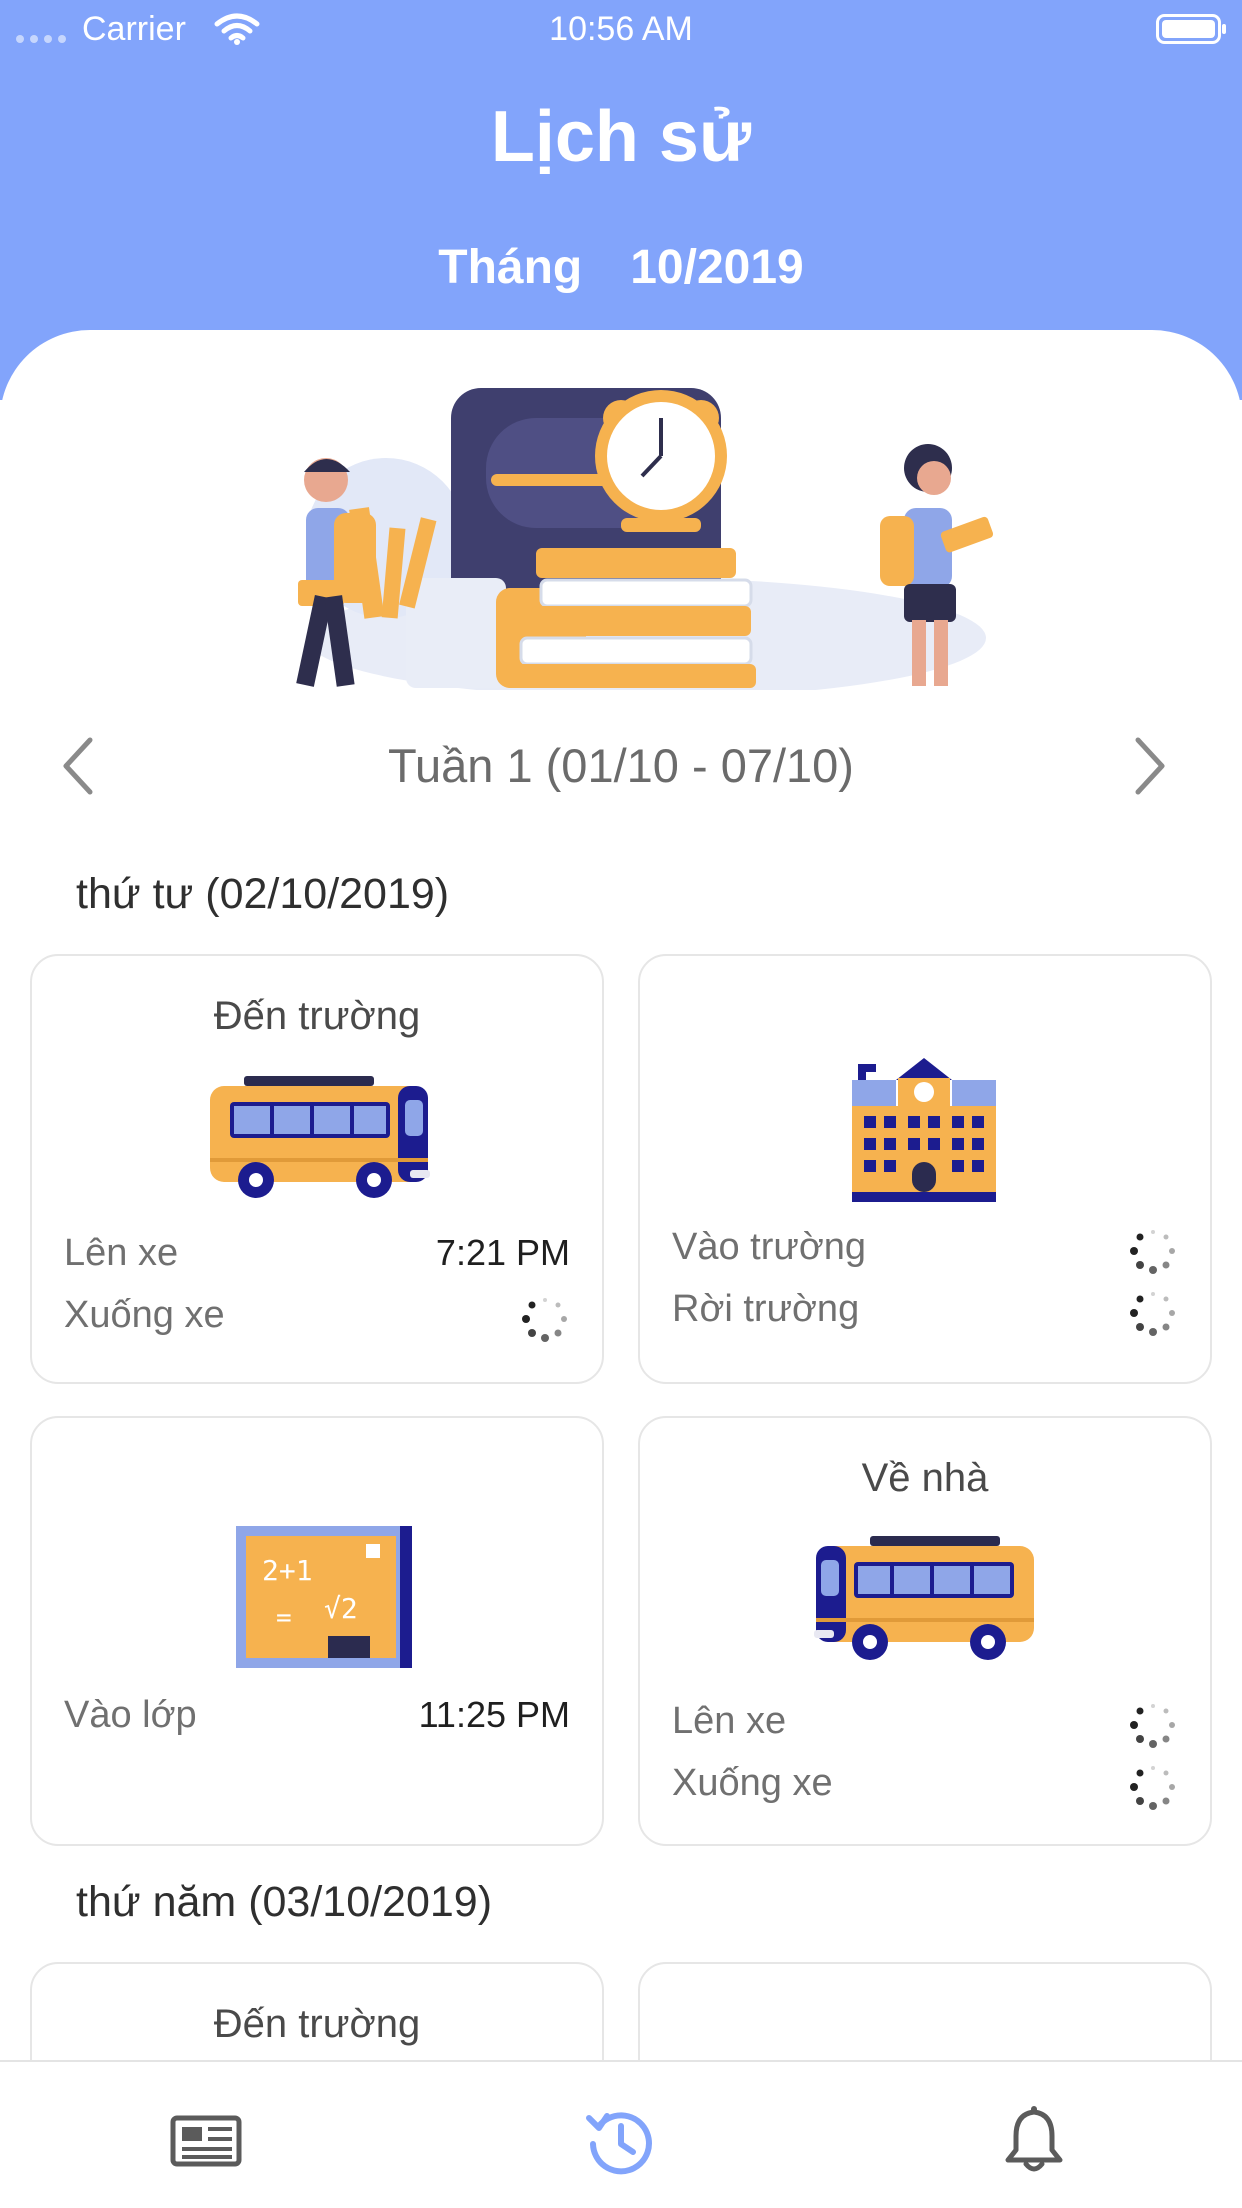 Image resolution: width=1242 pixels, height=2208 pixels. I want to click on school-building-icon, so click(924, 1133).